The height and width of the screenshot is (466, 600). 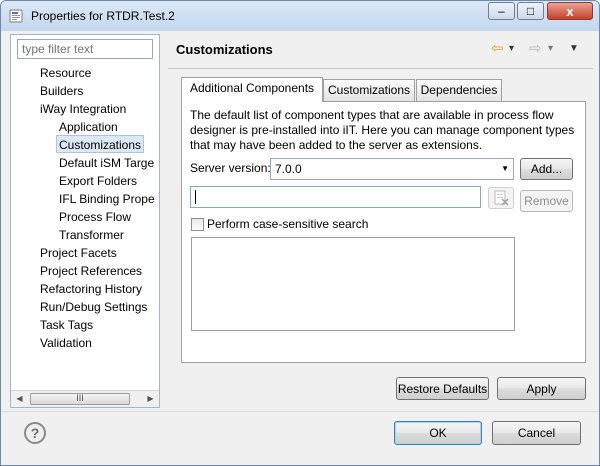 I want to click on tree-item-project-references: Project References, so click(x=91, y=271).